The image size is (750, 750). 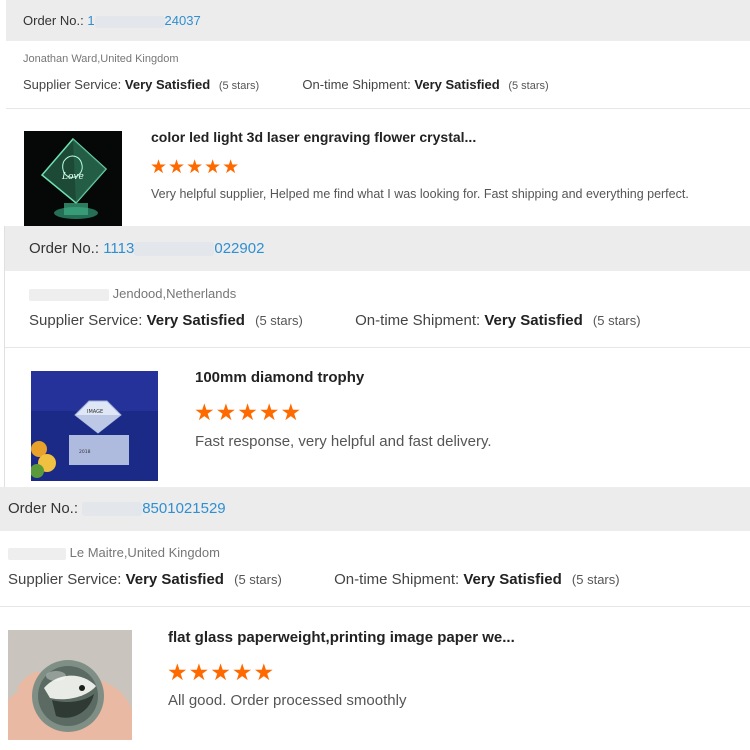 I want to click on product-image, so click(x=70, y=685).